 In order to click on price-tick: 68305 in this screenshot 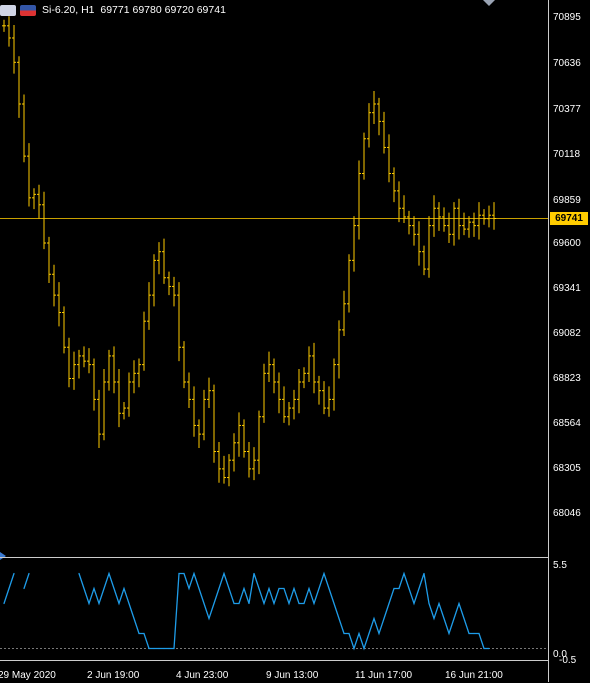, I will do `click(567, 468)`.